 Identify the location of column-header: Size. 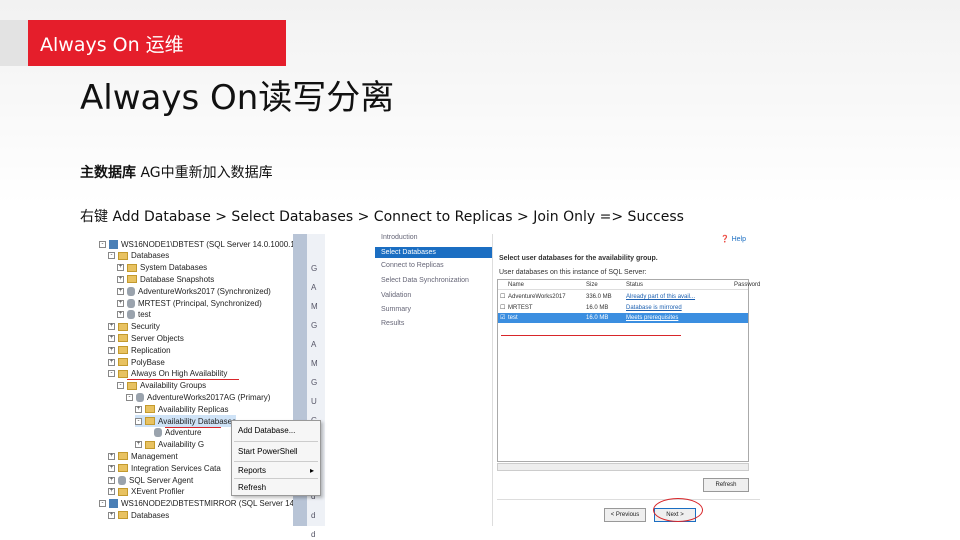
(592, 285).